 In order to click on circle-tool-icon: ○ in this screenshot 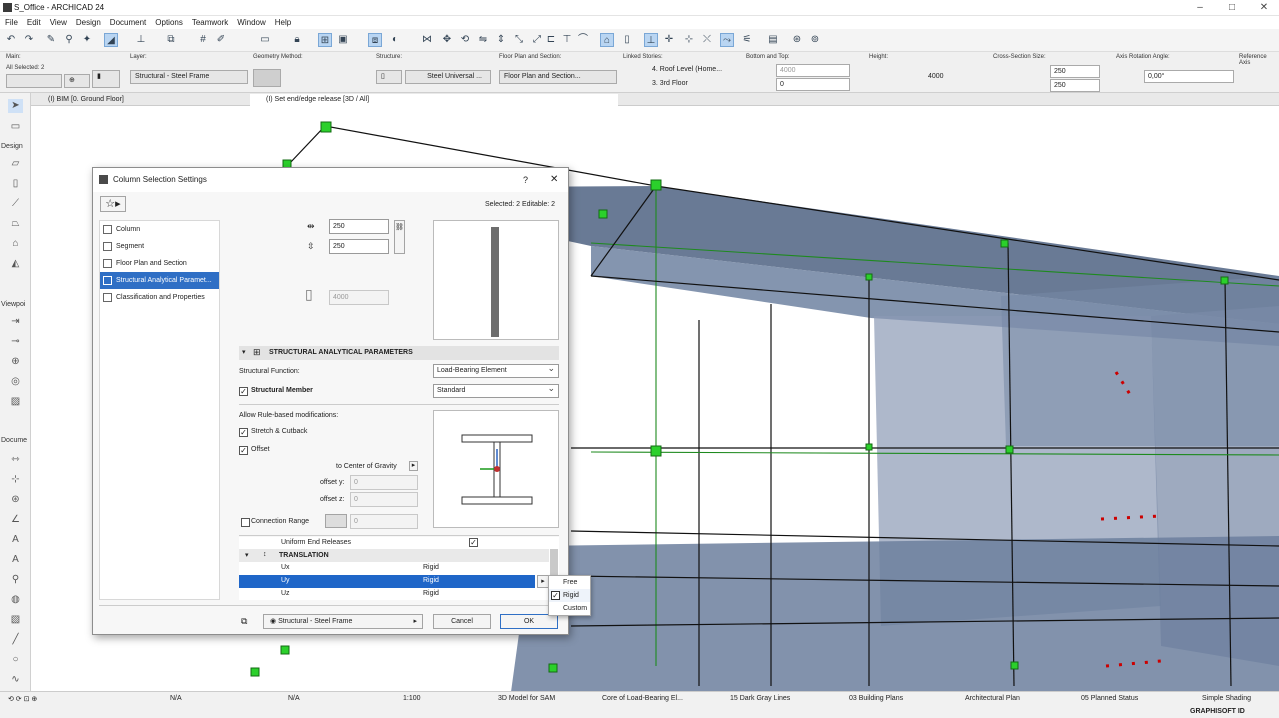, I will do `click(15, 660)`.